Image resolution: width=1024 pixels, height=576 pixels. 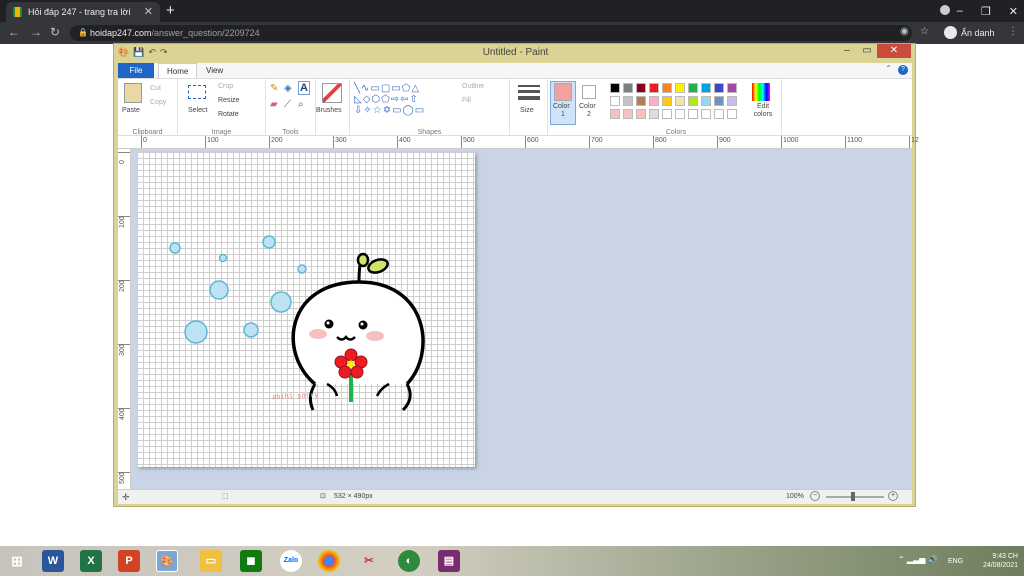 I want to click on zoom-slider-track, so click(x=855, y=497).